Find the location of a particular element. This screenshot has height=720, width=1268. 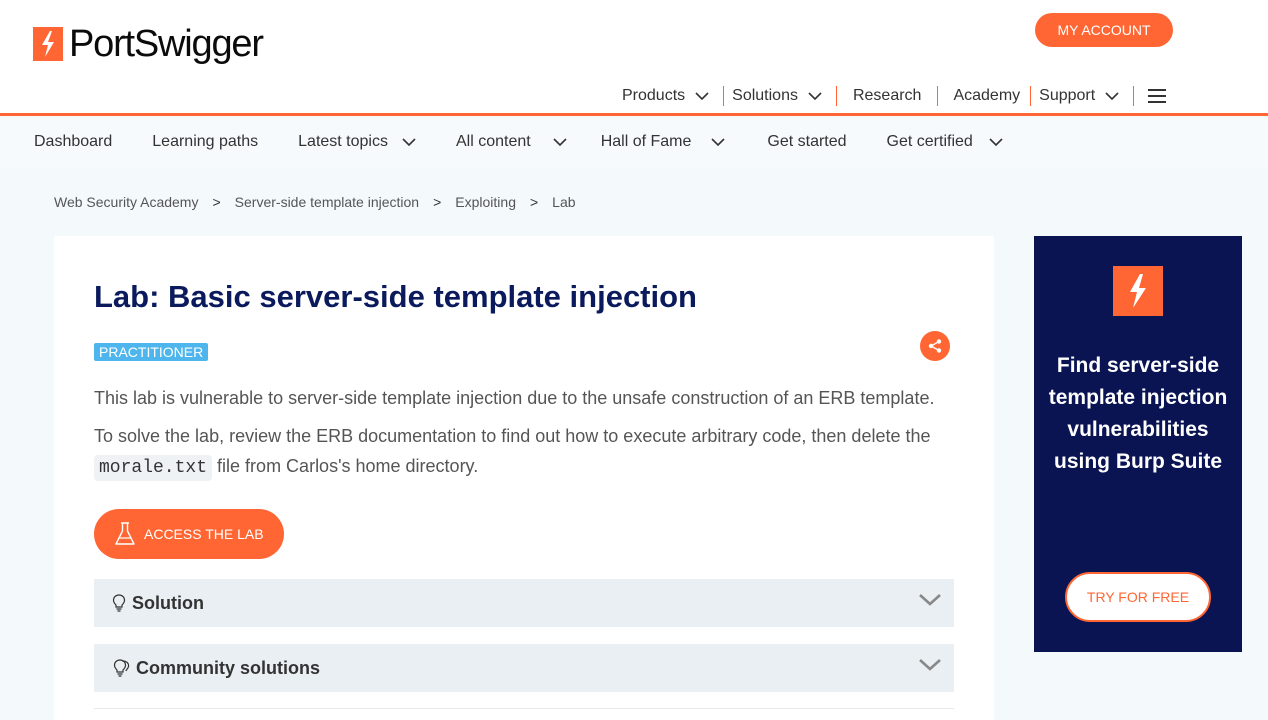

nav-item-academy: Academy is located at coordinates (985, 96).